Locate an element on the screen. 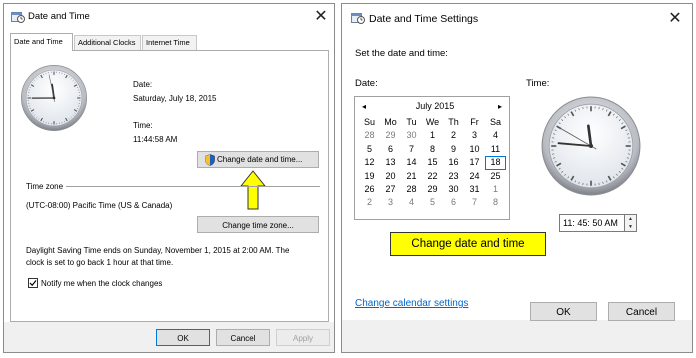  calendar-day: 14 is located at coordinates (411, 162).